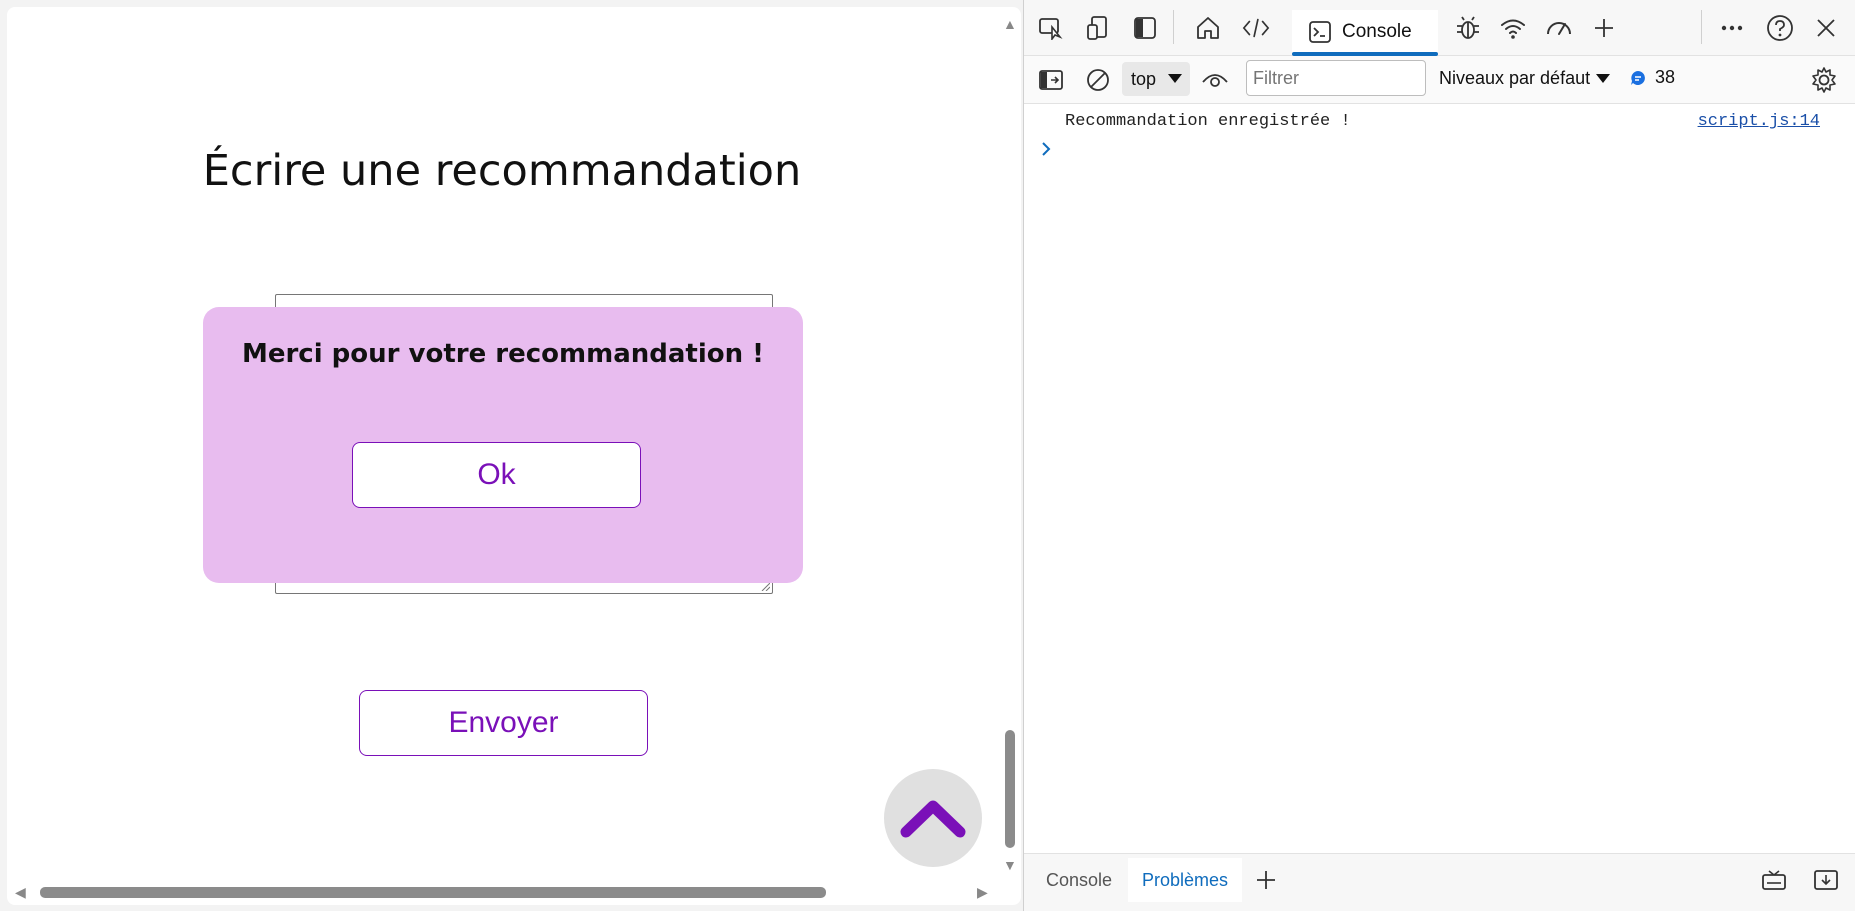  Describe the element at coordinates (982, 892) in the screenshot. I see `scroll-right-arrow-icon: ▶` at that location.